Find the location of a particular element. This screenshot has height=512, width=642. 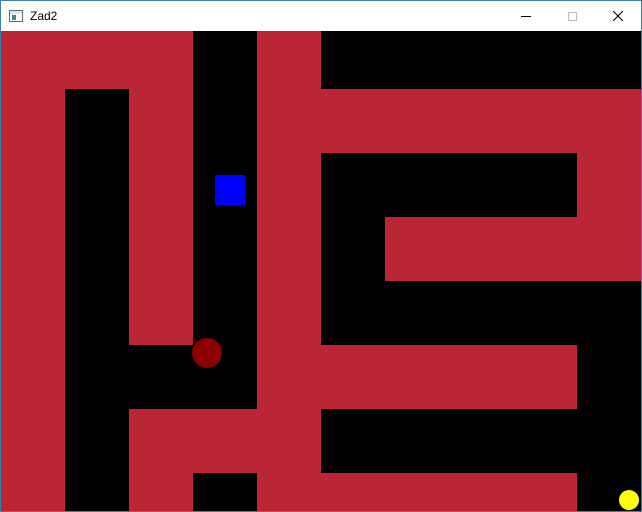

window-app-icon is located at coordinates (16, 16).